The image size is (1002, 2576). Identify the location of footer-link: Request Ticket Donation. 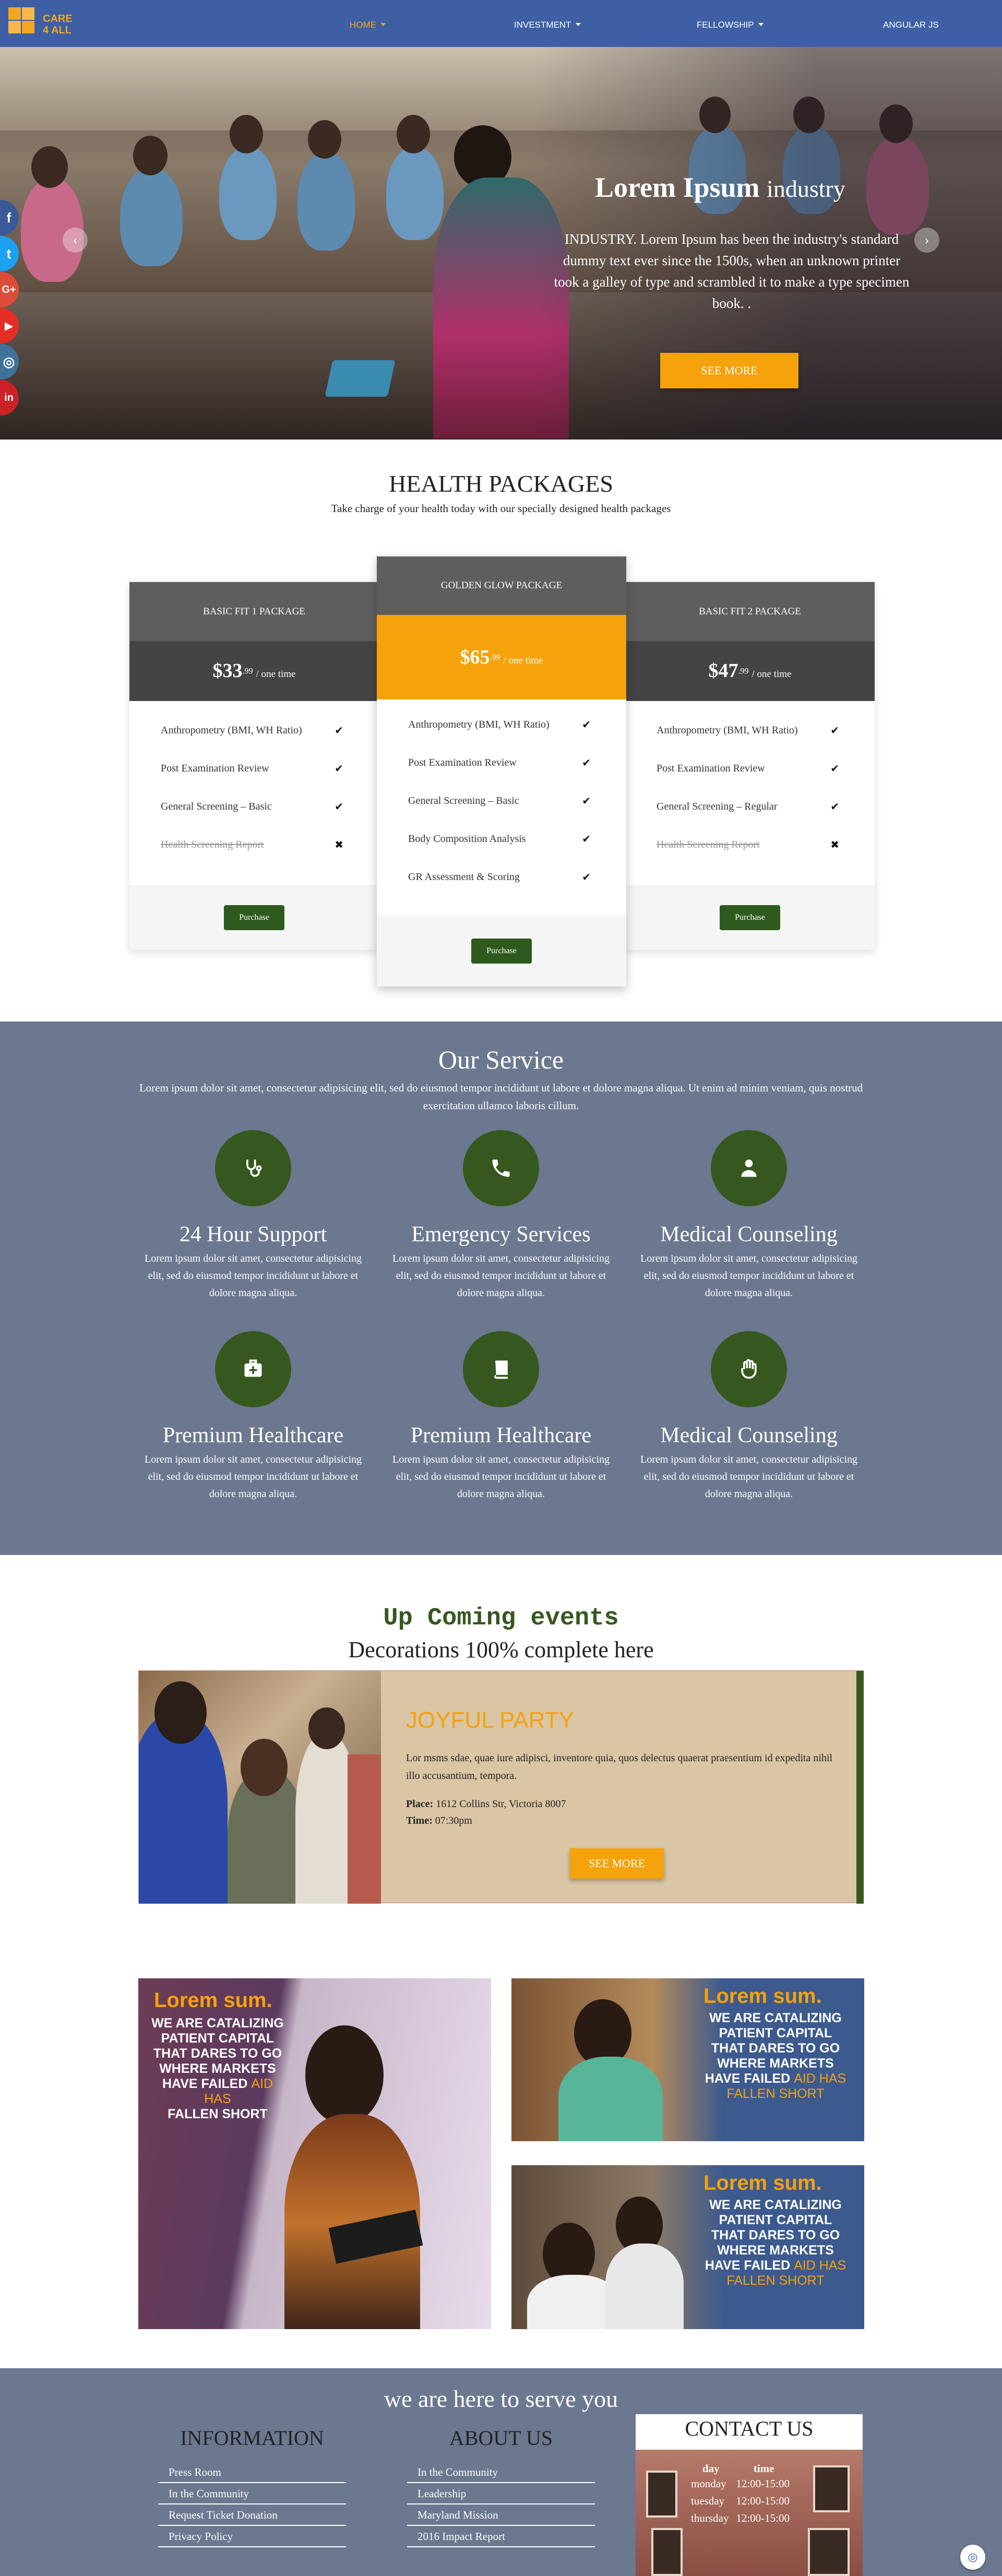
(252, 2515).